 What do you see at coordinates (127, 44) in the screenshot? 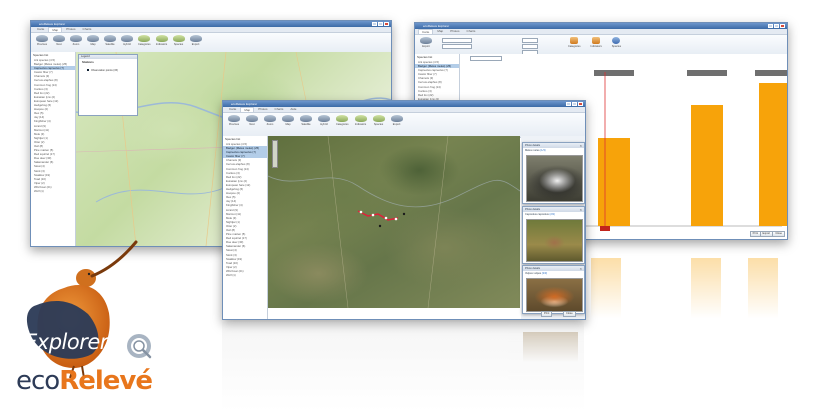
I see `tool-label: Hybrid` at bounding box center [127, 44].